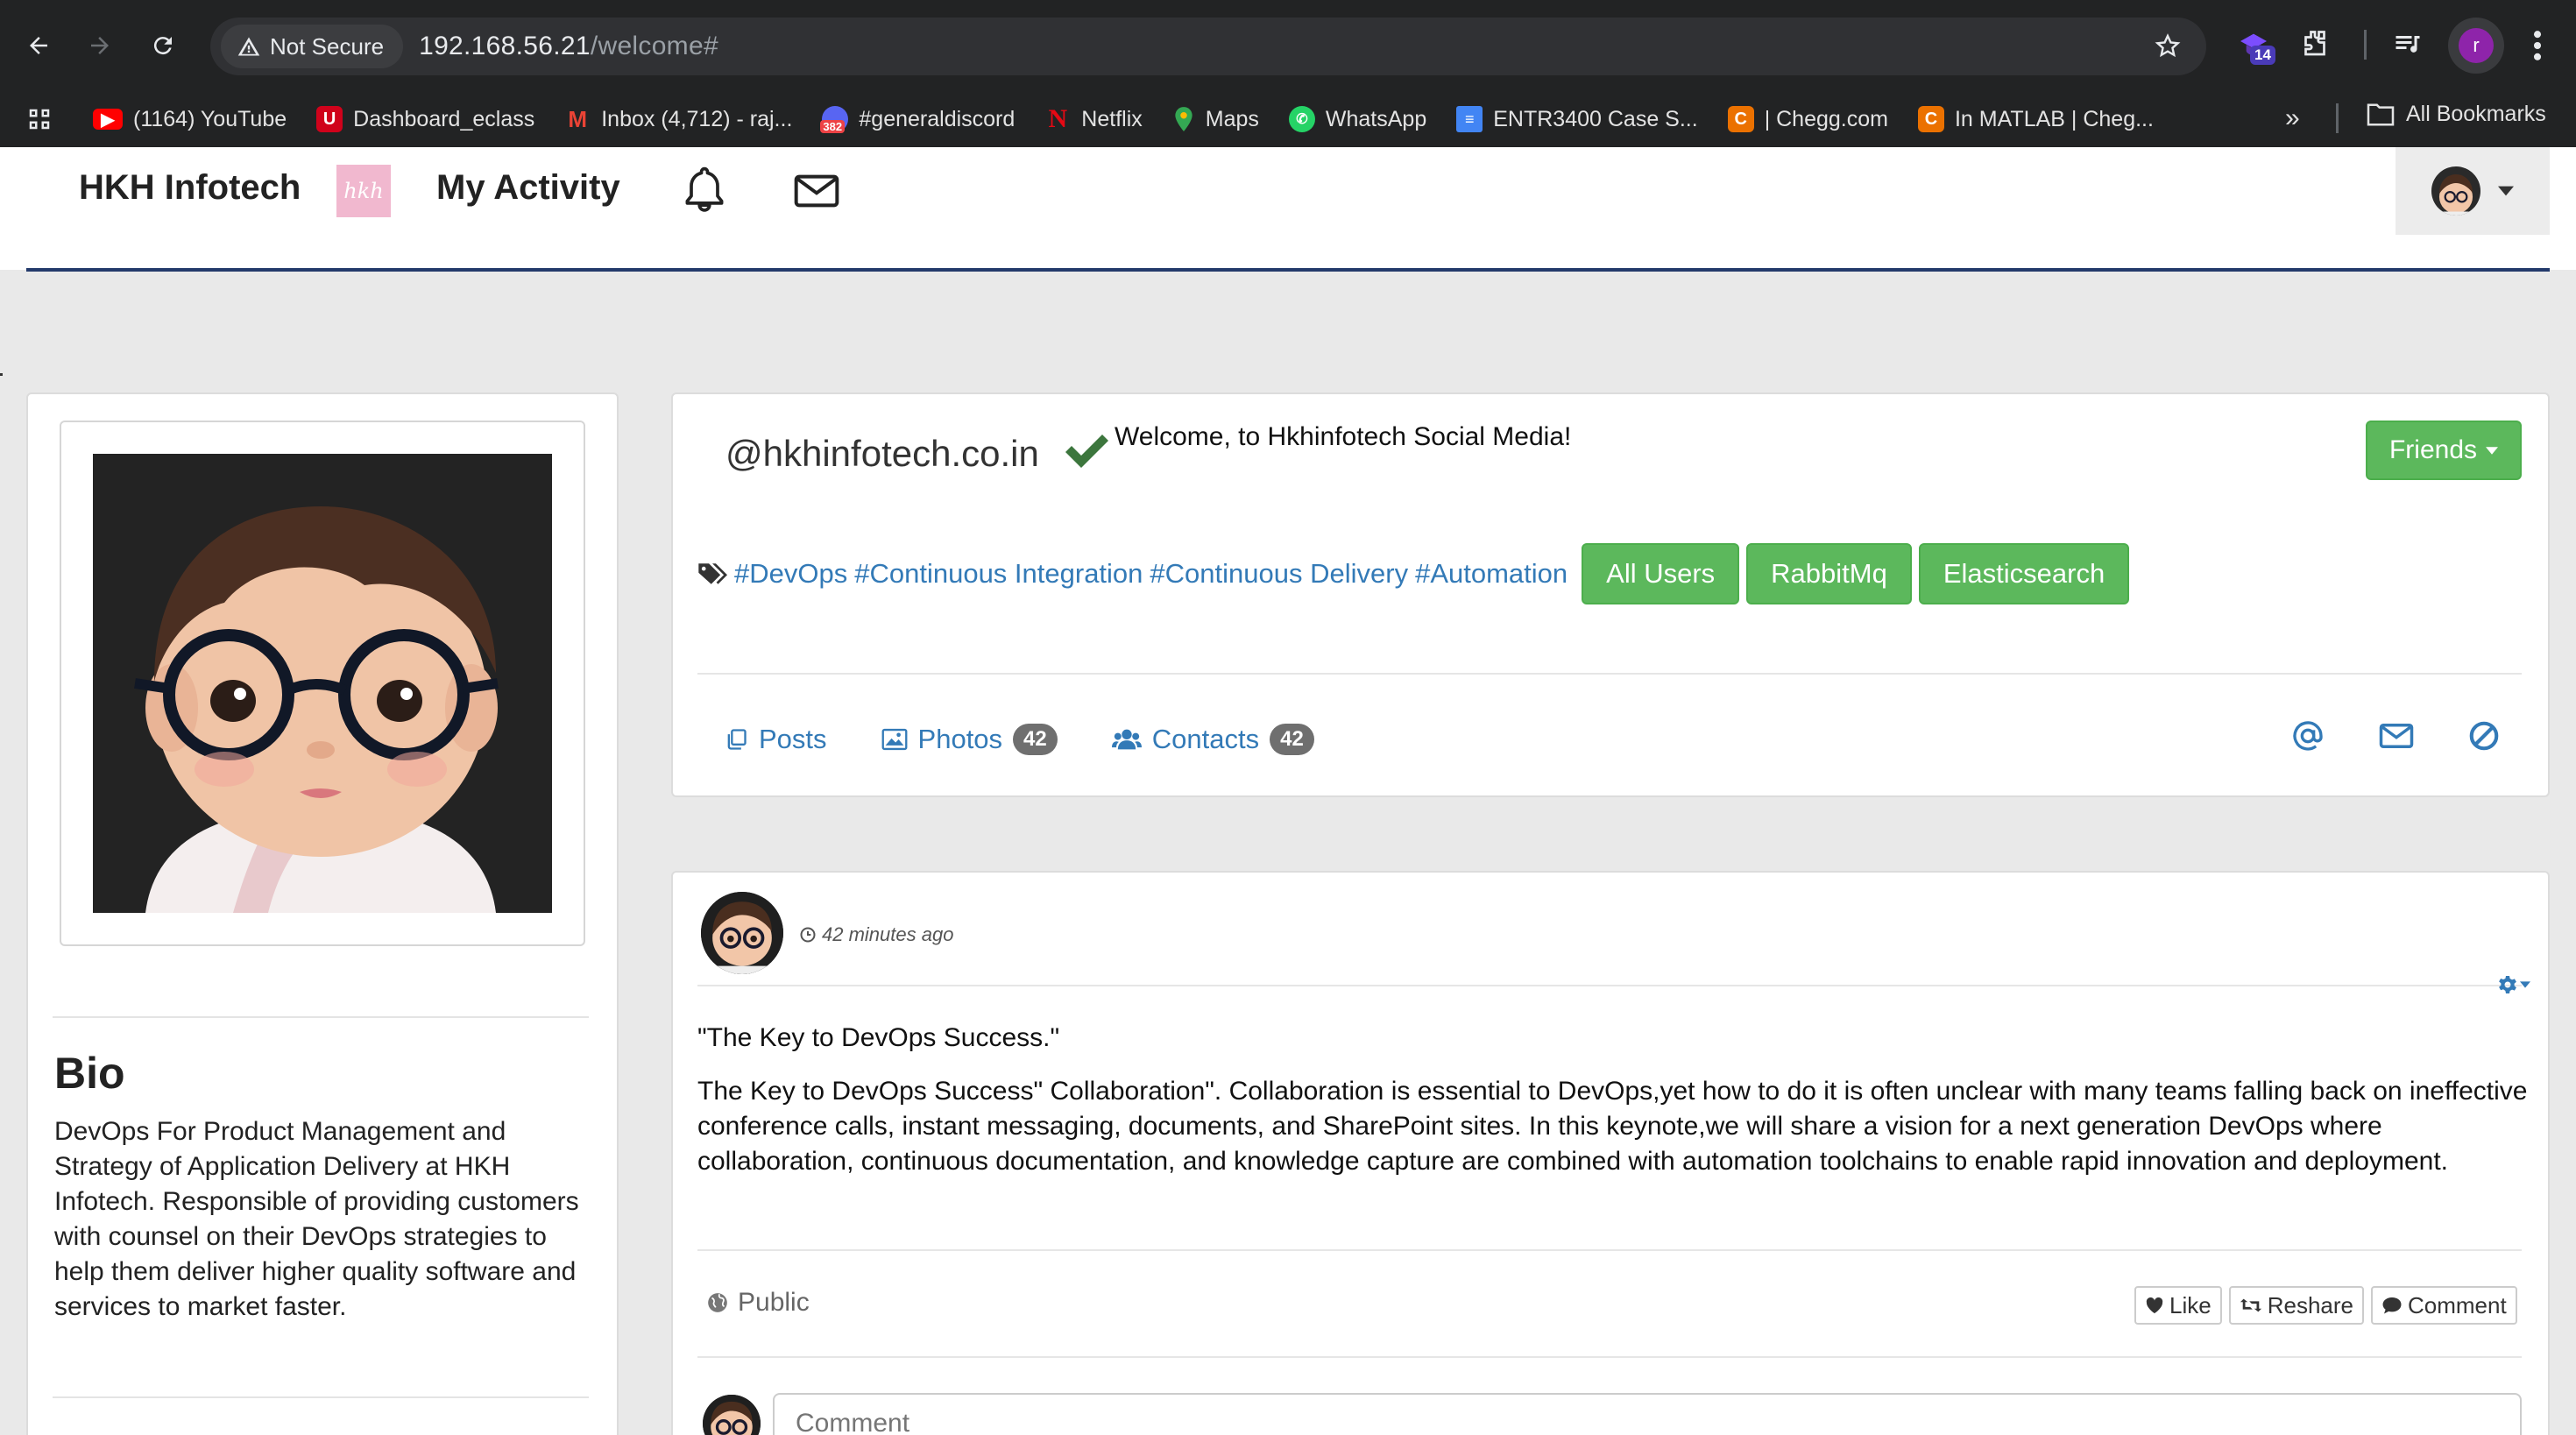 The width and height of the screenshot is (2576, 1435). Describe the element at coordinates (2525, 984) in the screenshot. I see `caret-down-icon` at that location.